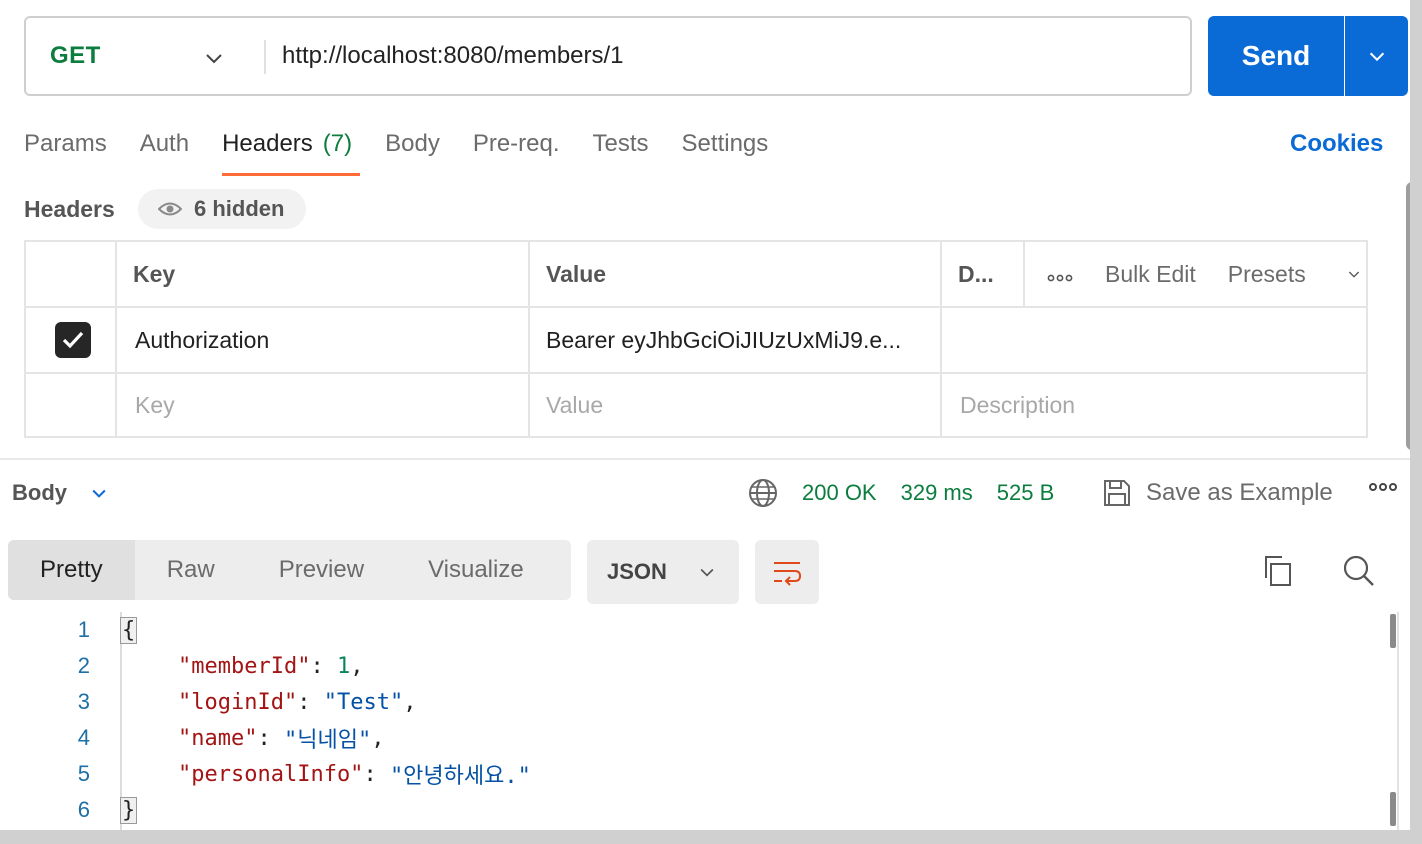  Describe the element at coordinates (1276, 56) in the screenshot. I see `send-button: Send` at that location.